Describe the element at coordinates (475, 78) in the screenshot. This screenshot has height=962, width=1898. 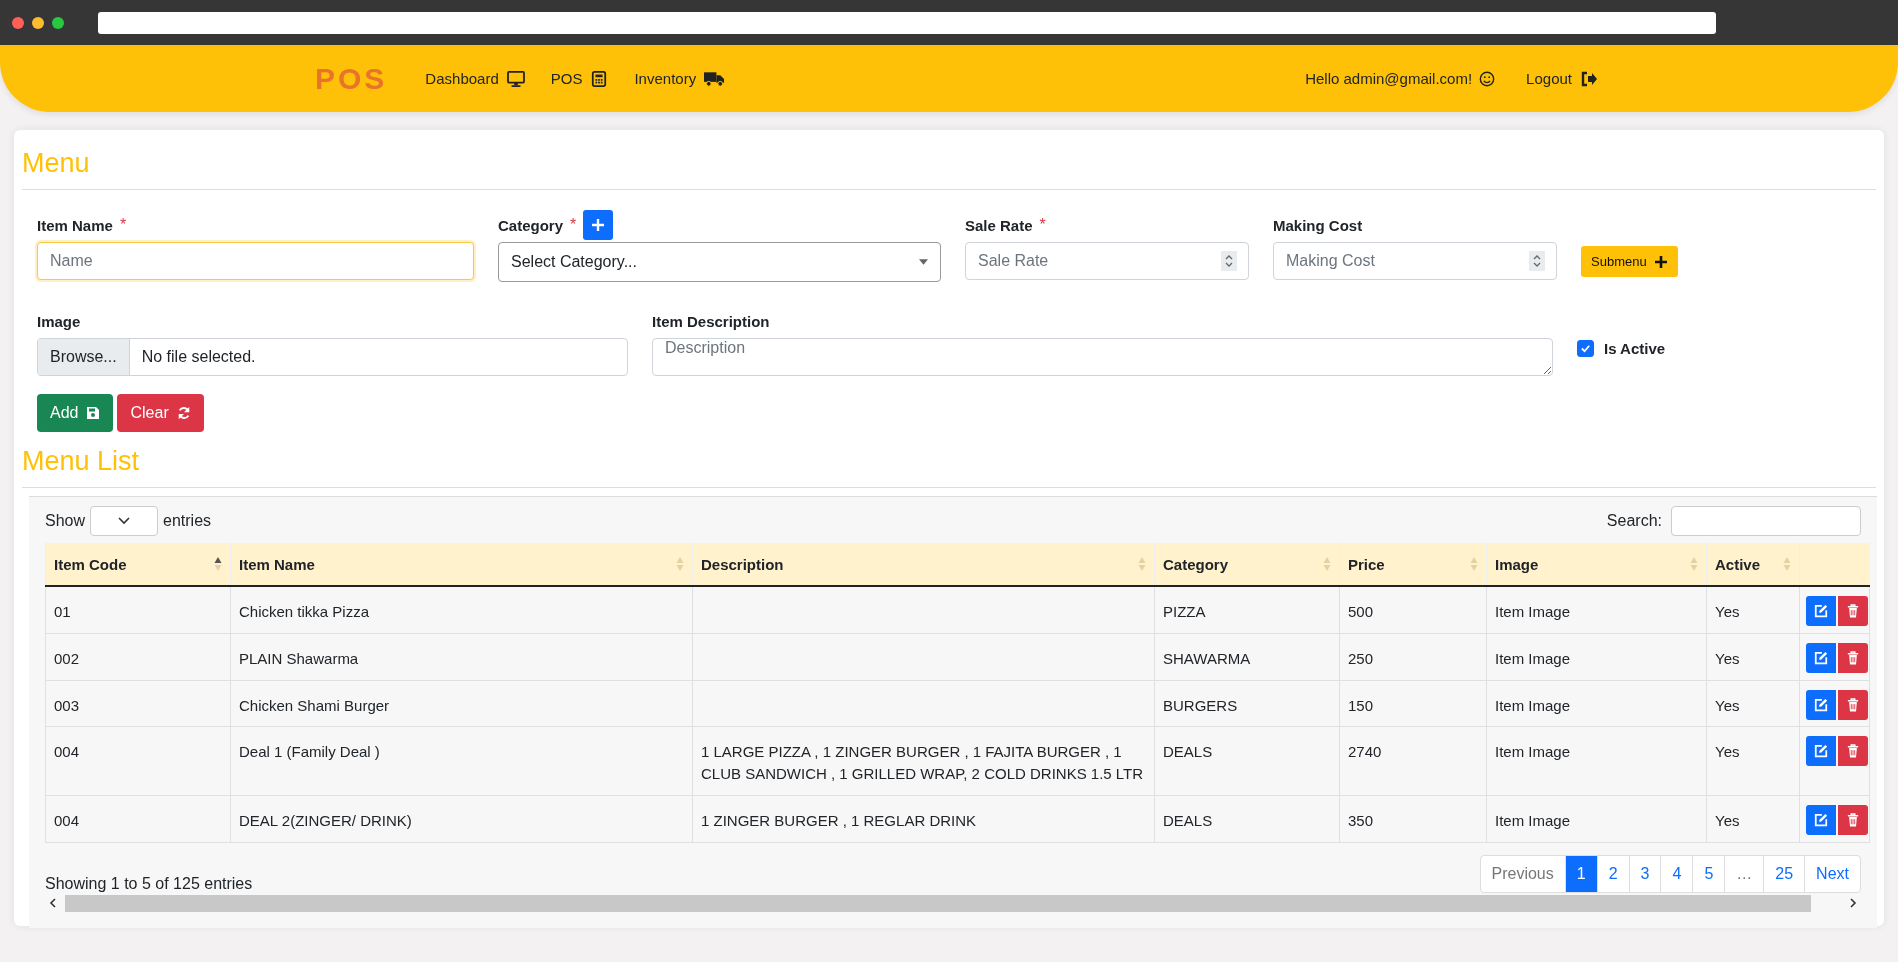
I see `nav-link: Dashboard` at that location.